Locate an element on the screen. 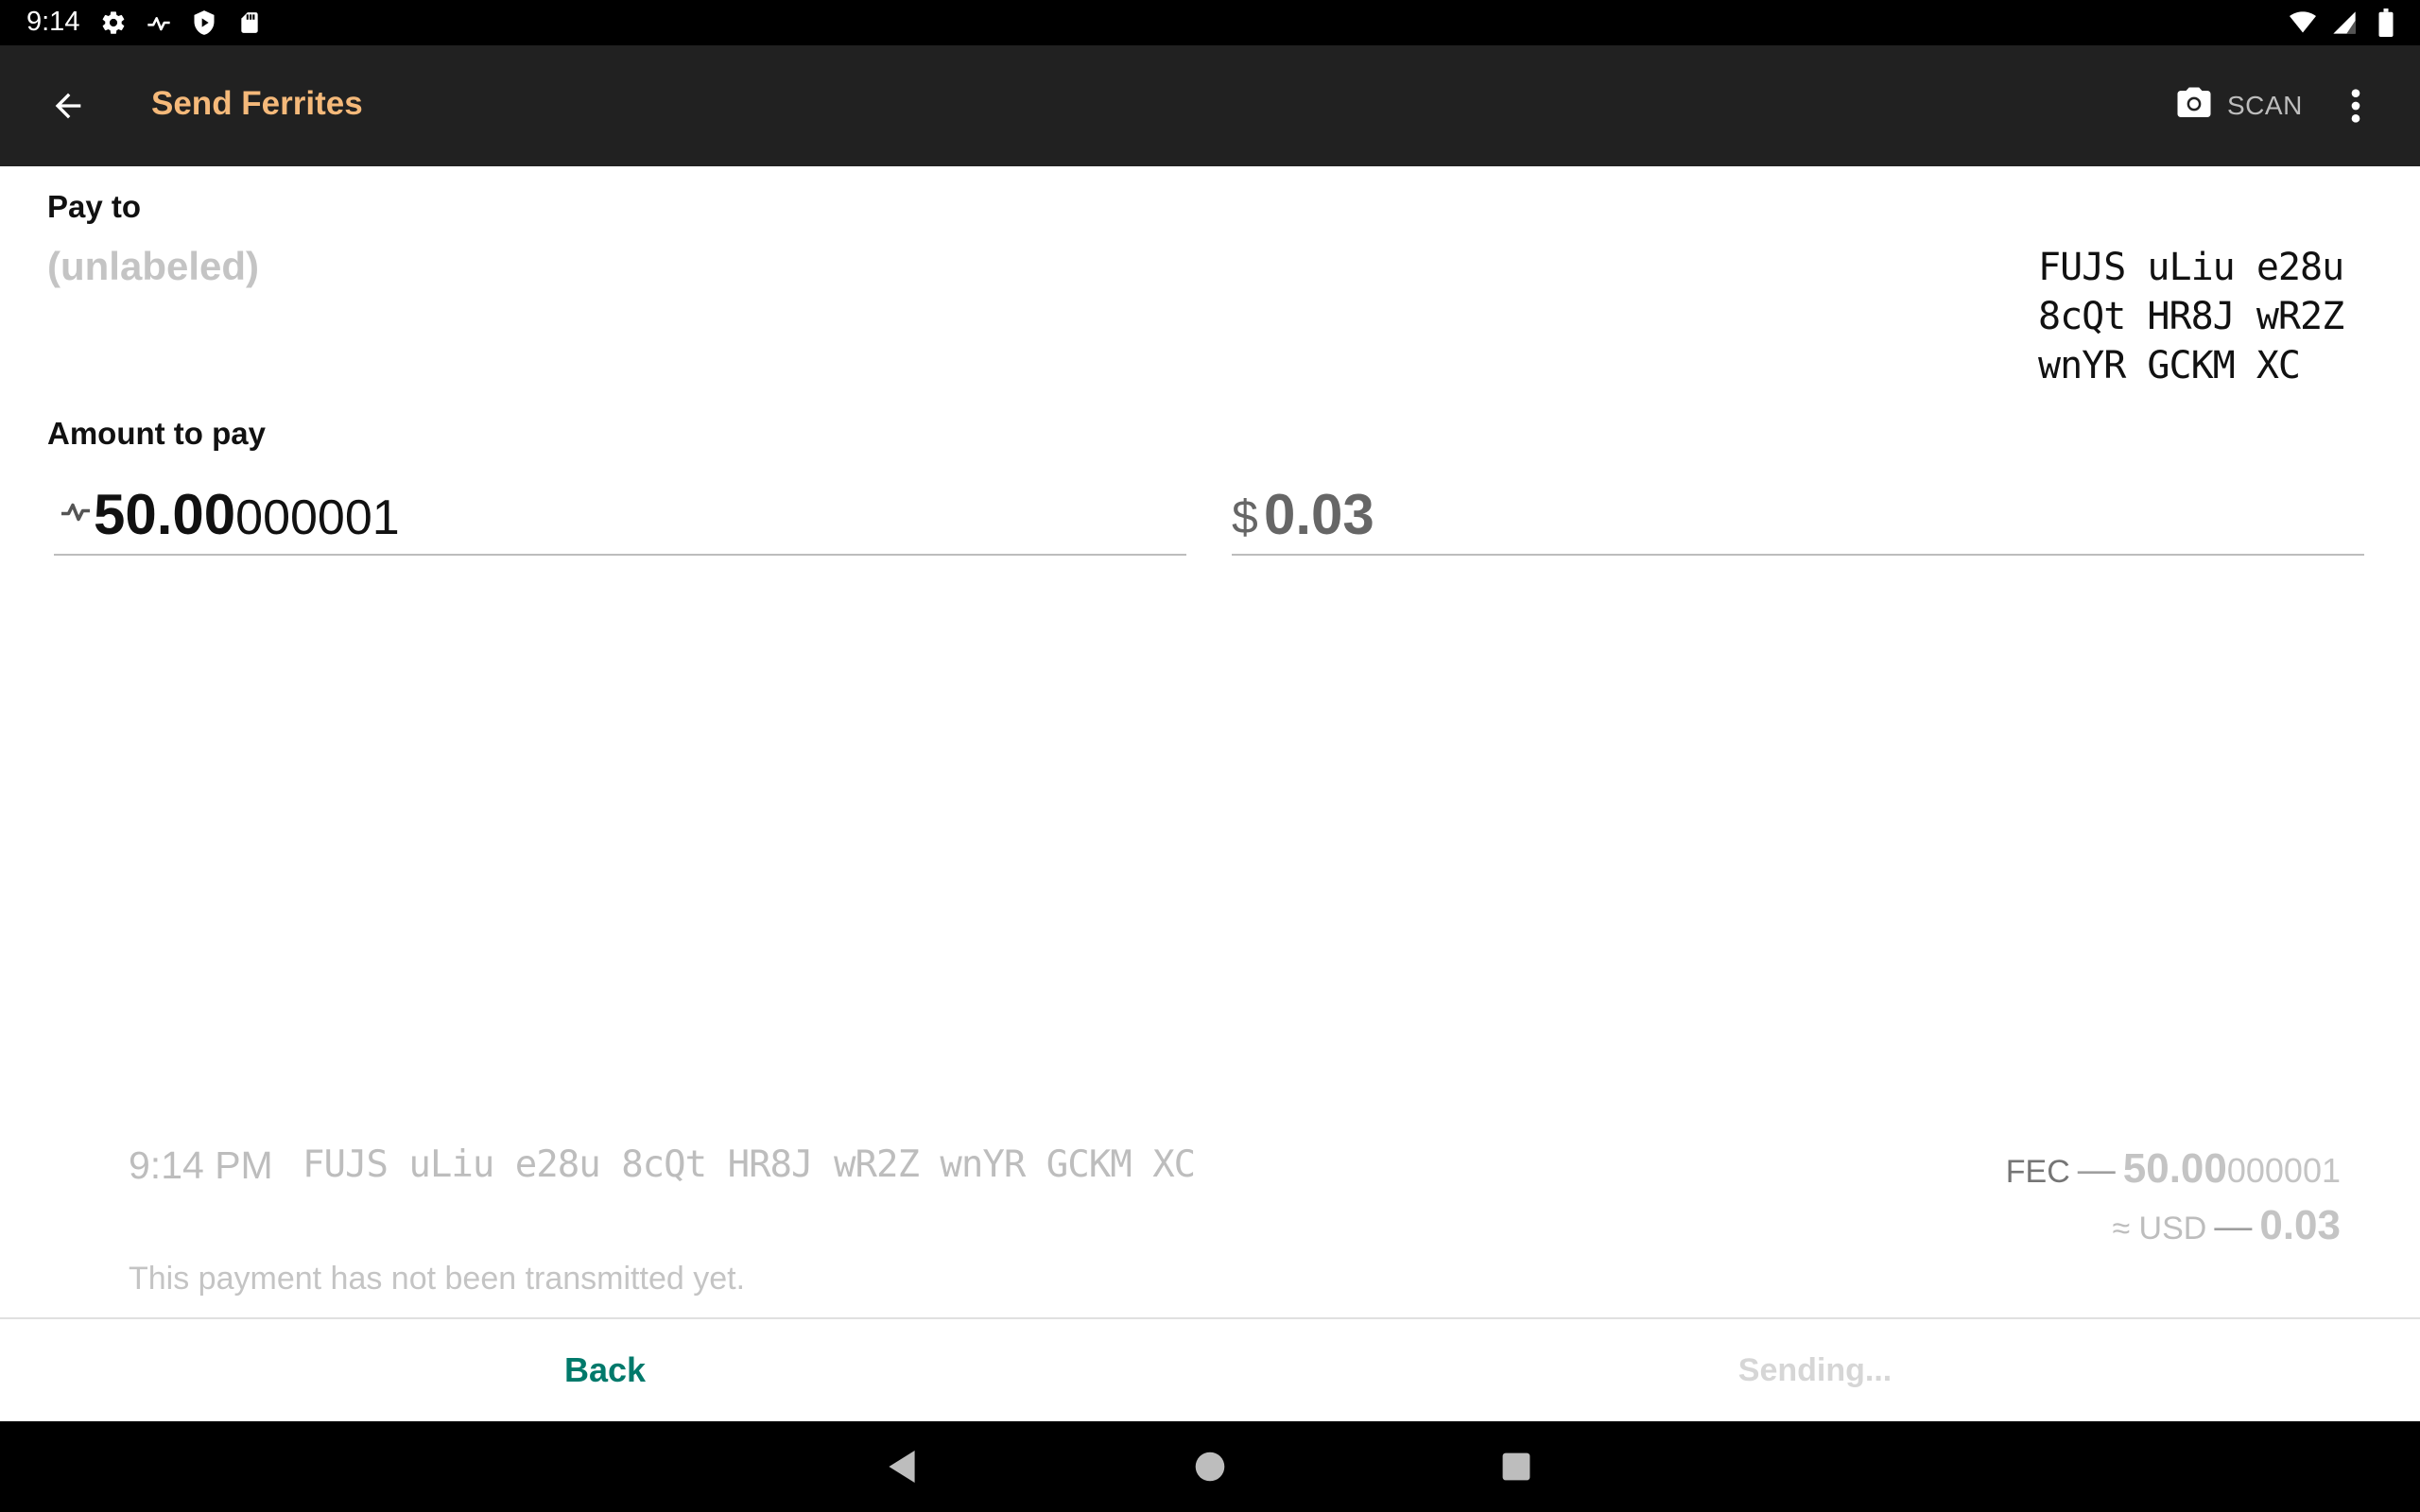 Image resolution: width=2420 pixels, height=1512 pixels. battery-icon is located at coordinates (2386, 23).